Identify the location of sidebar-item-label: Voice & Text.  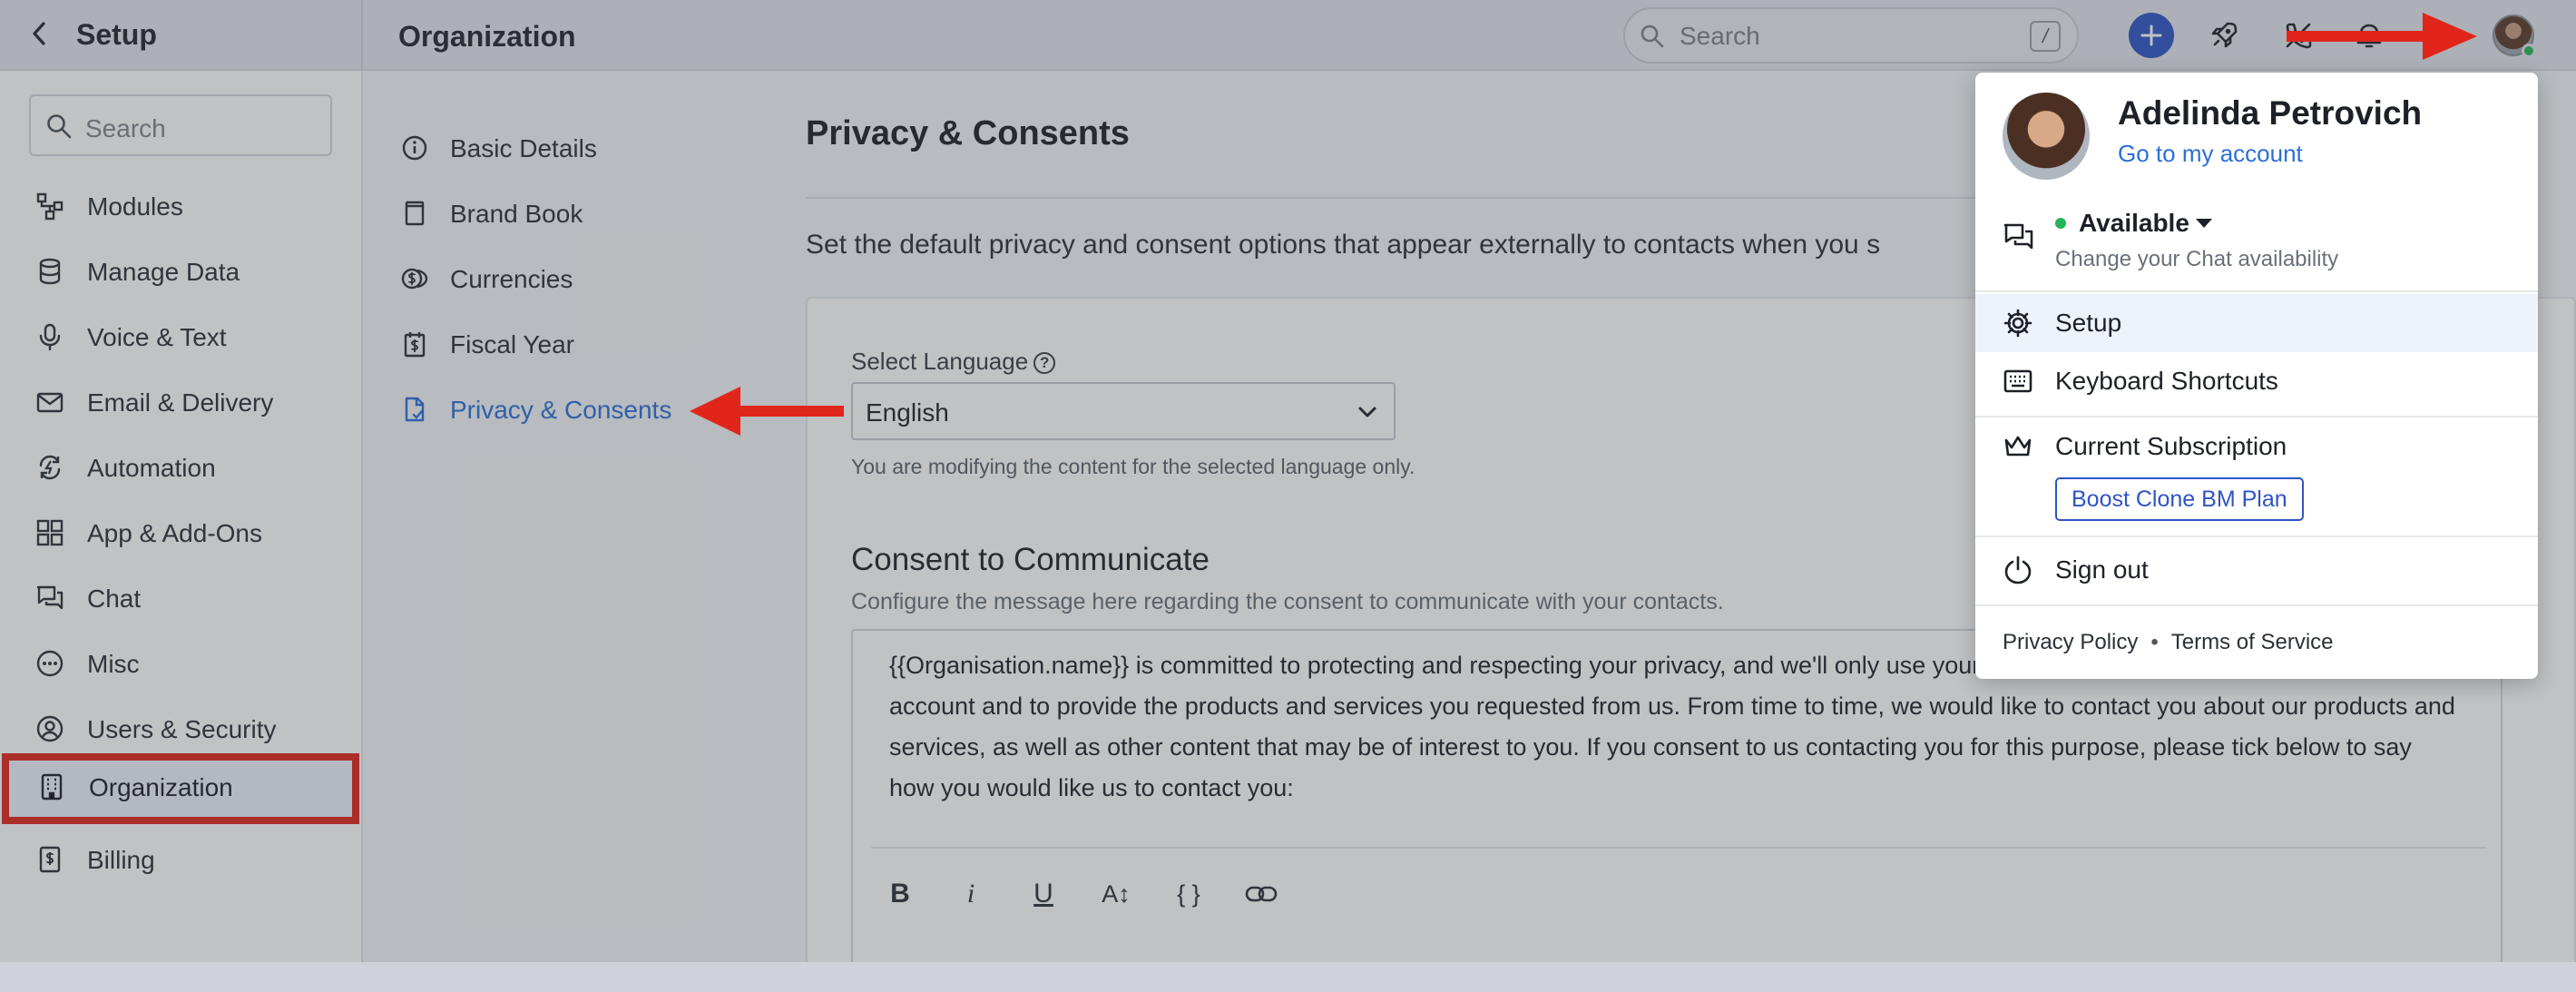
(157, 337).